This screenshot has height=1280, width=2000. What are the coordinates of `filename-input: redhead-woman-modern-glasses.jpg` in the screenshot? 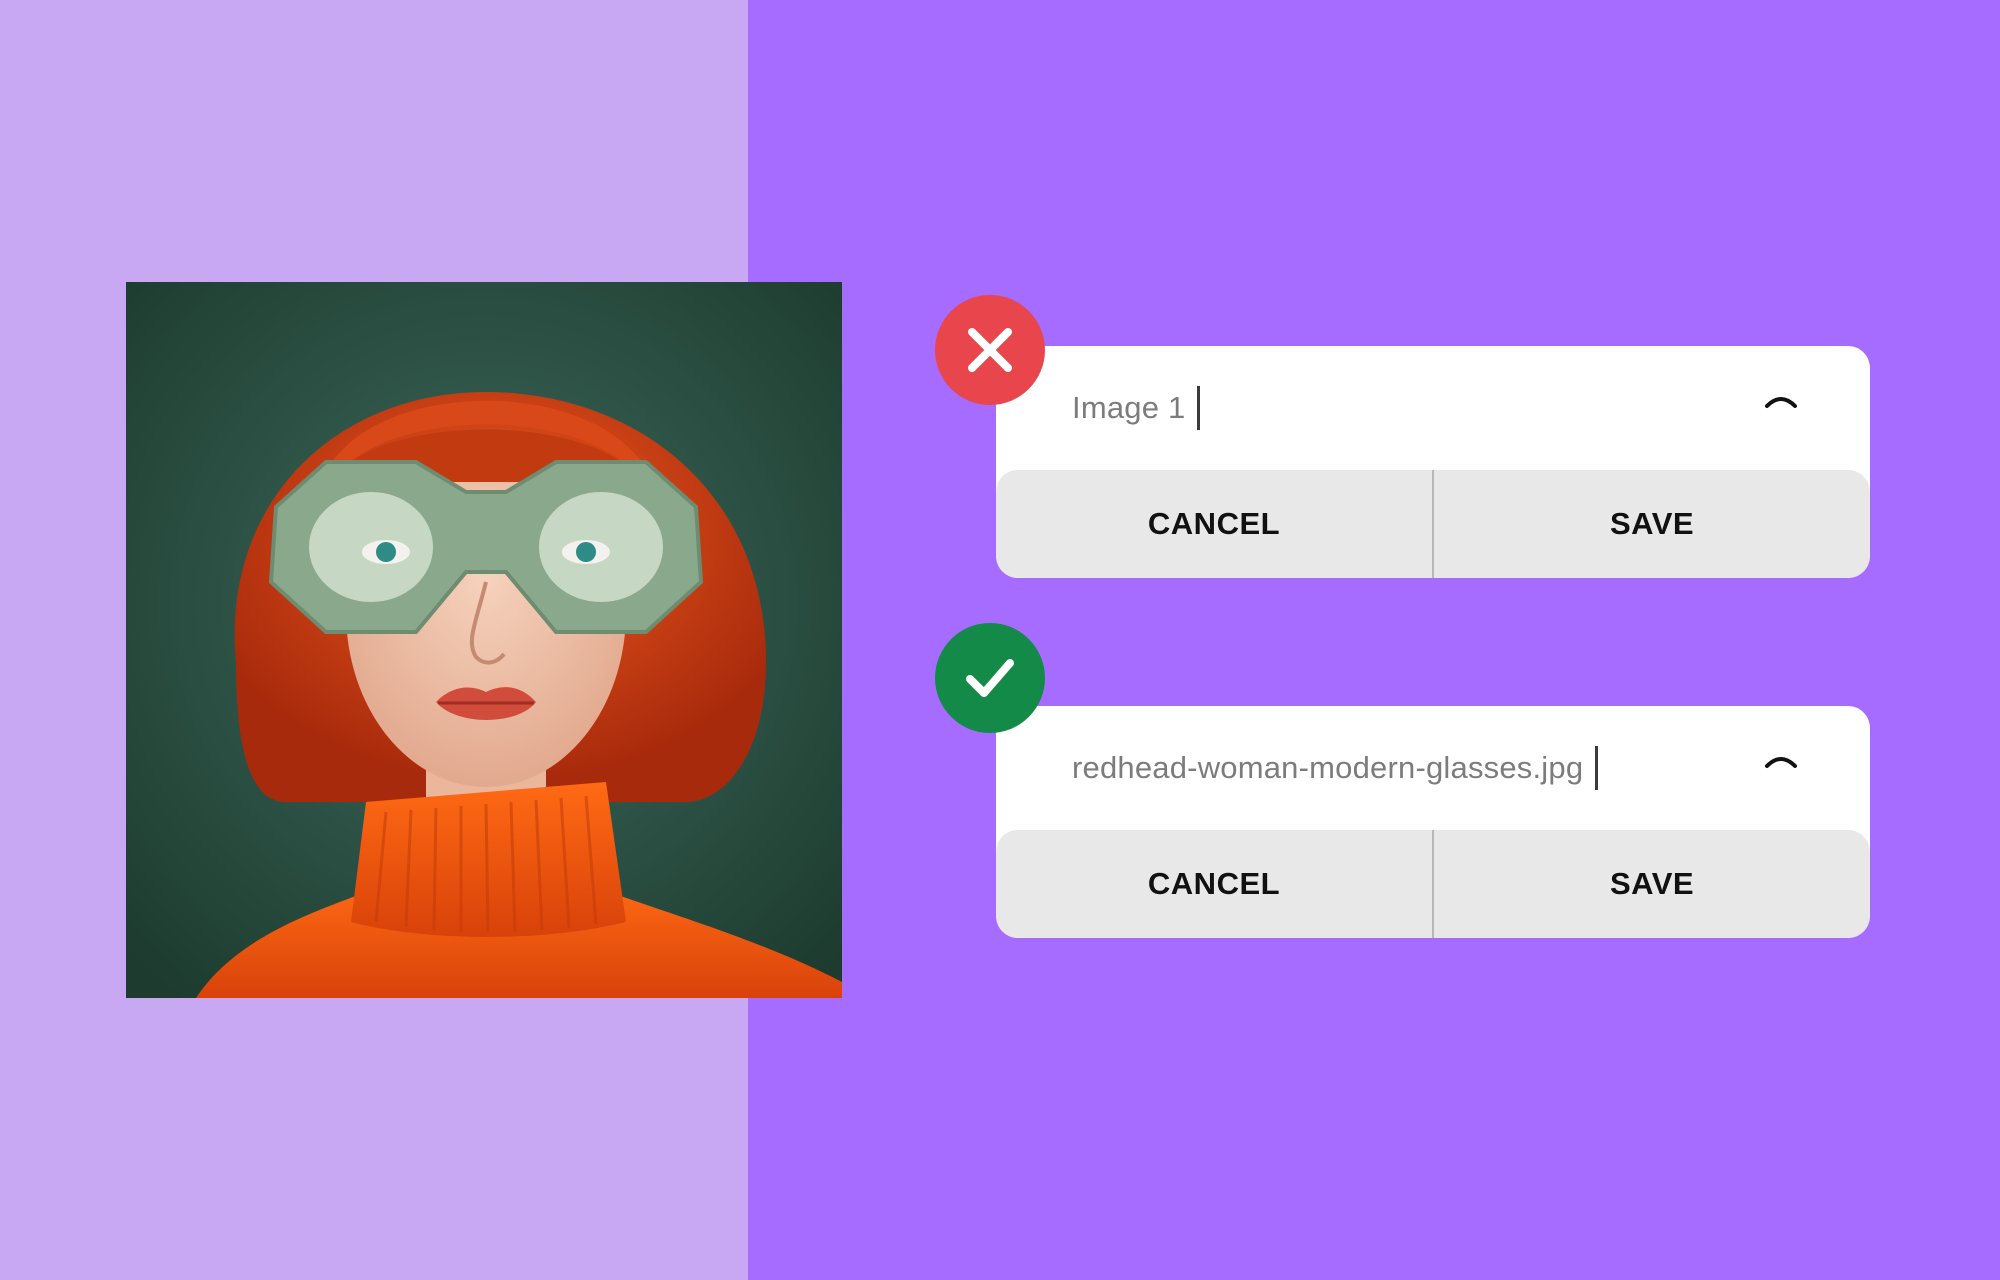 It's located at (1433, 768).